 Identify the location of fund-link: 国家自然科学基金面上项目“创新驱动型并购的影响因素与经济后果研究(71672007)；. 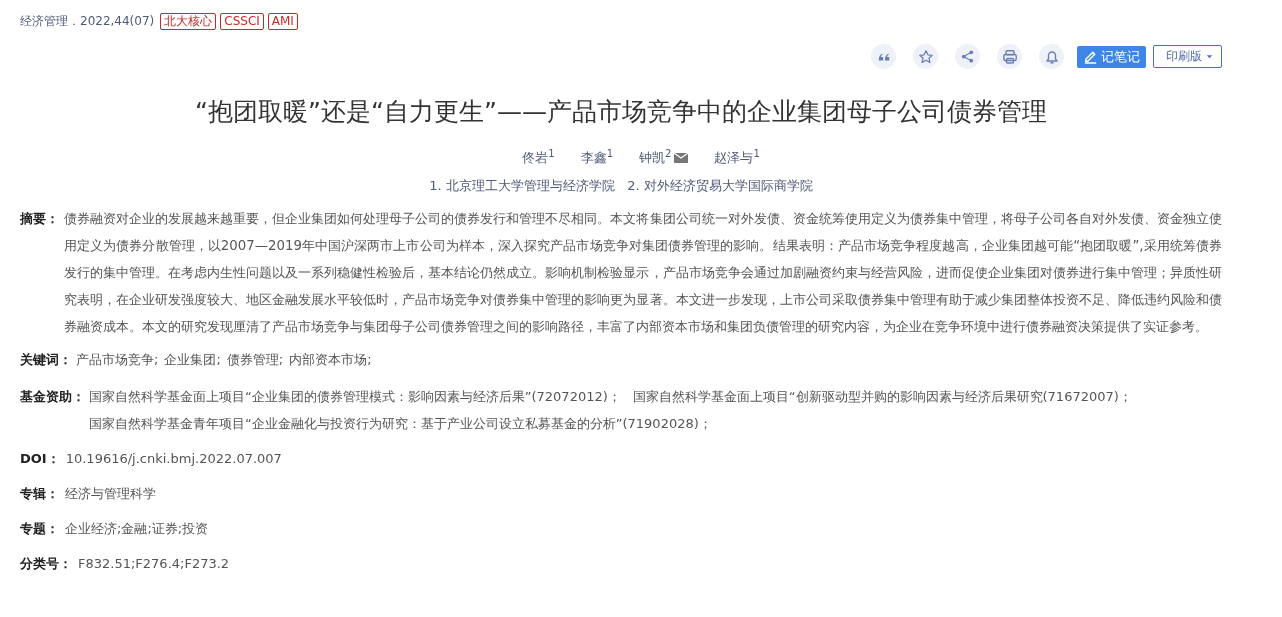
(882, 397).